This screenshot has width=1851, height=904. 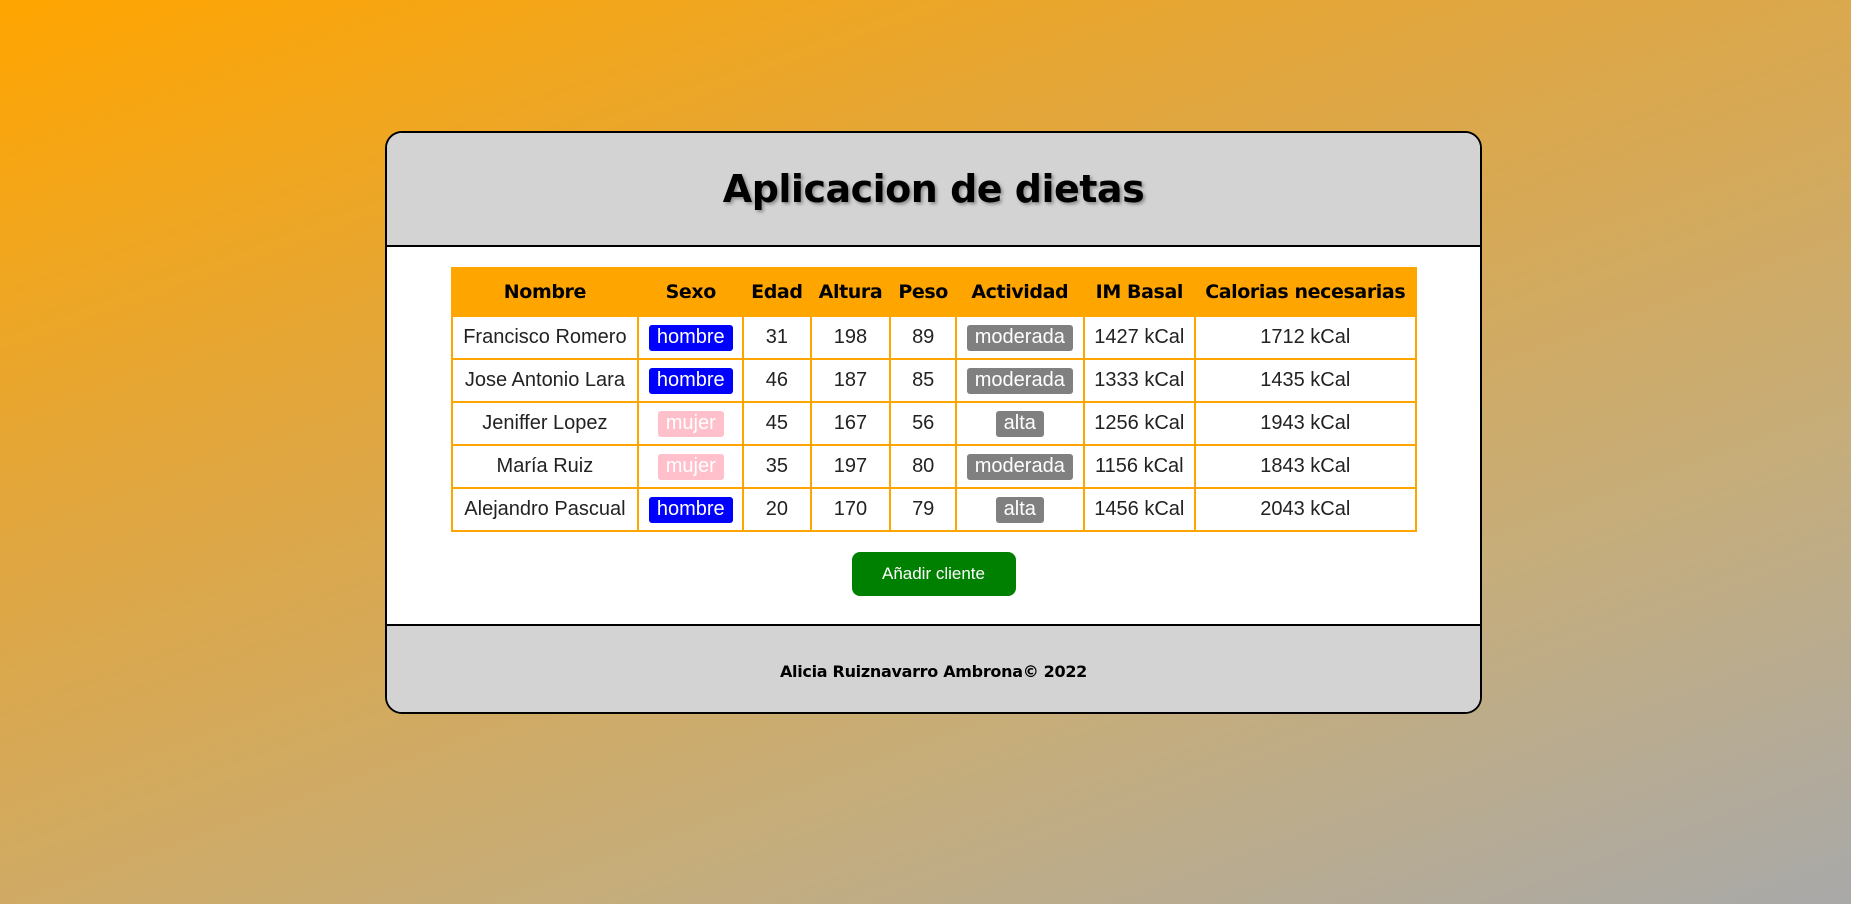 I want to click on column-header-sexo: Sexo, so click(x=691, y=292).